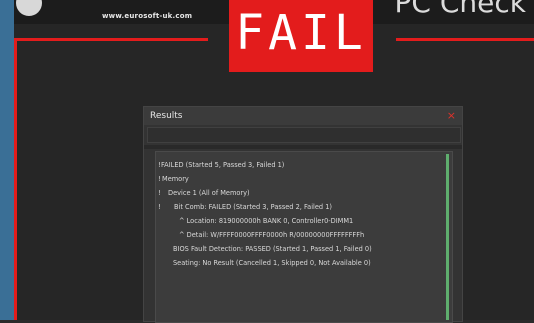 This screenshot has height=323, width=534. I want to click on site-url: www.eurosoft-uk.com, so click(147, 16).